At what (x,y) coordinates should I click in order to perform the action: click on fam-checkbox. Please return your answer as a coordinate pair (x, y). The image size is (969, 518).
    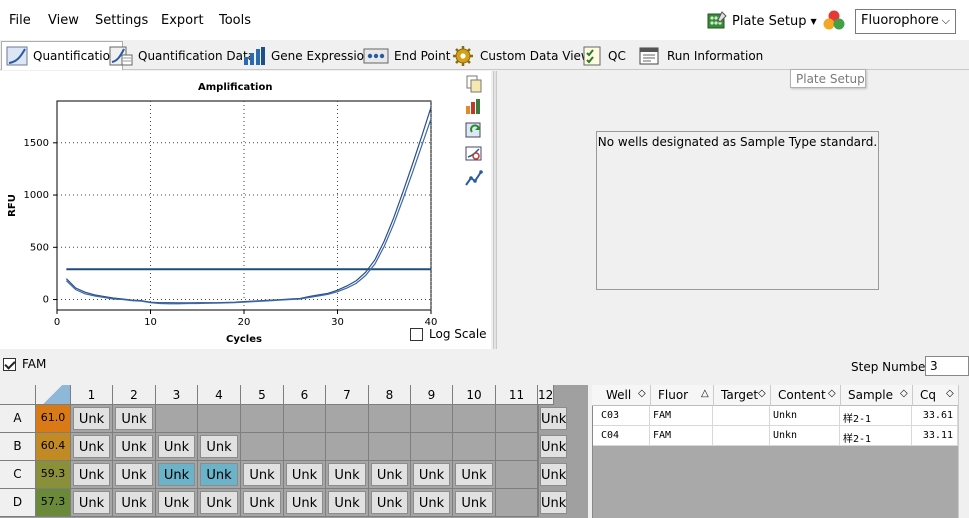
    Looking at the image, I should click on (9, 364).